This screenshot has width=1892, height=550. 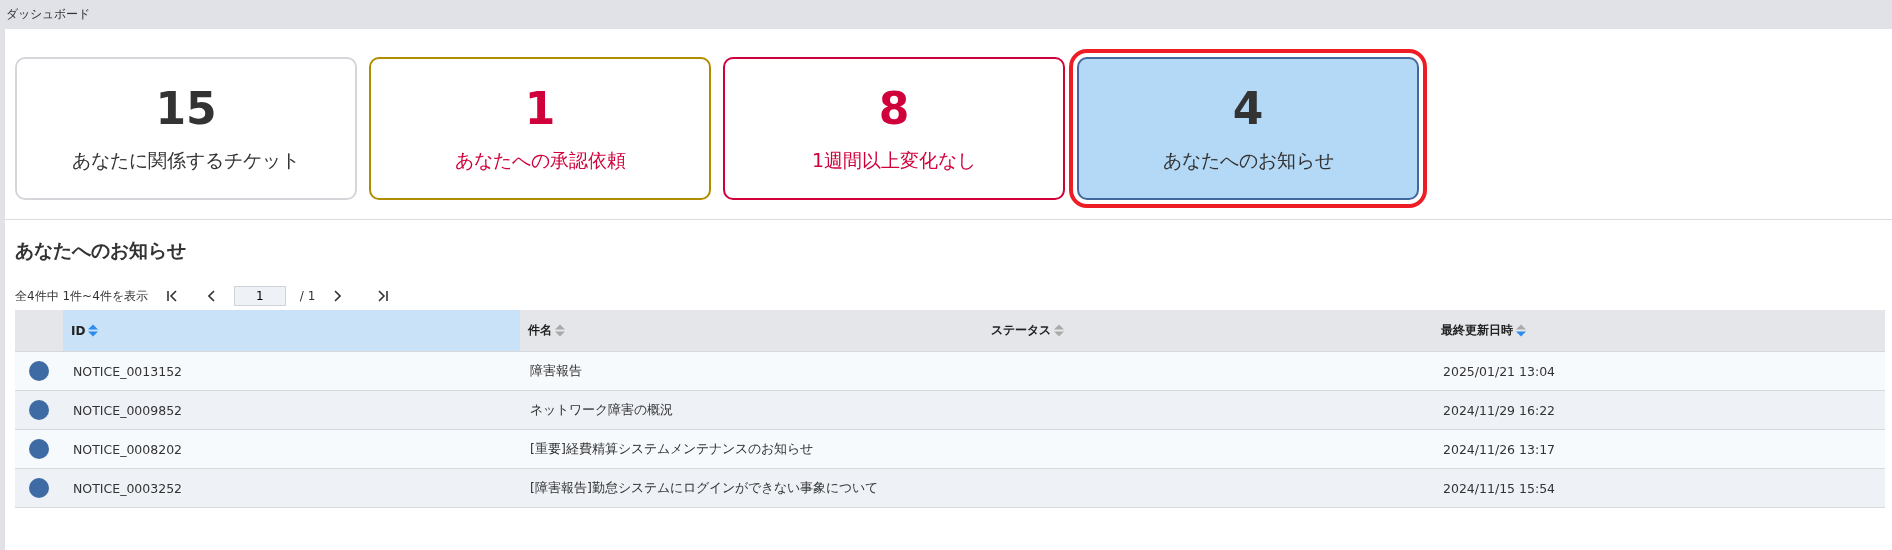 I want to click on table-cell: ネットワーク障害の概況, so click(x=751, y=410).